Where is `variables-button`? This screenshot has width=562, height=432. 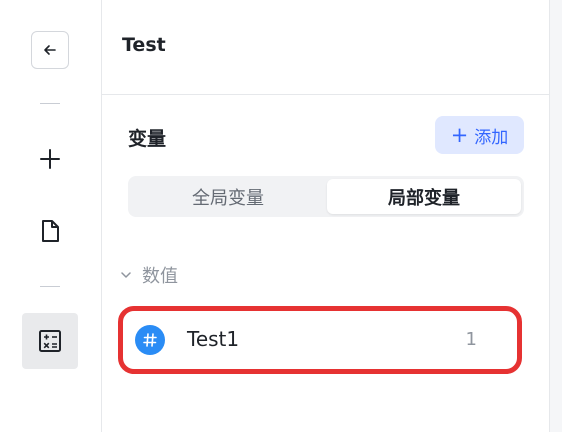
variables-button is located at coordinates (50, 341).